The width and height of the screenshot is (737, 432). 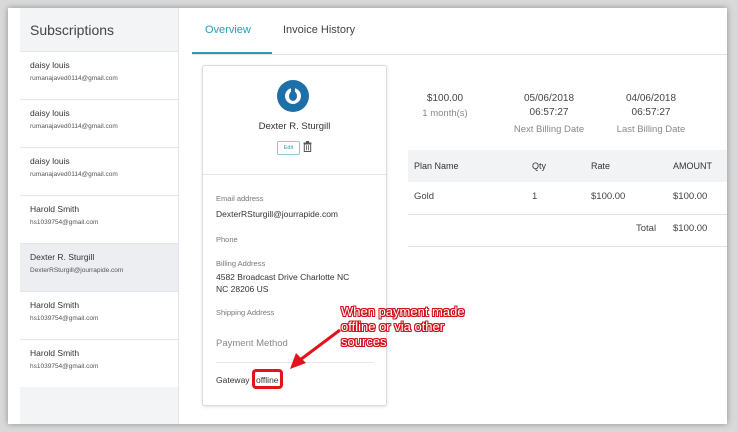 What do you see at coordinates (445, 113) in the screenshot?
I see `billing-period: 1 month(s)` at bounding box center [445, 113].